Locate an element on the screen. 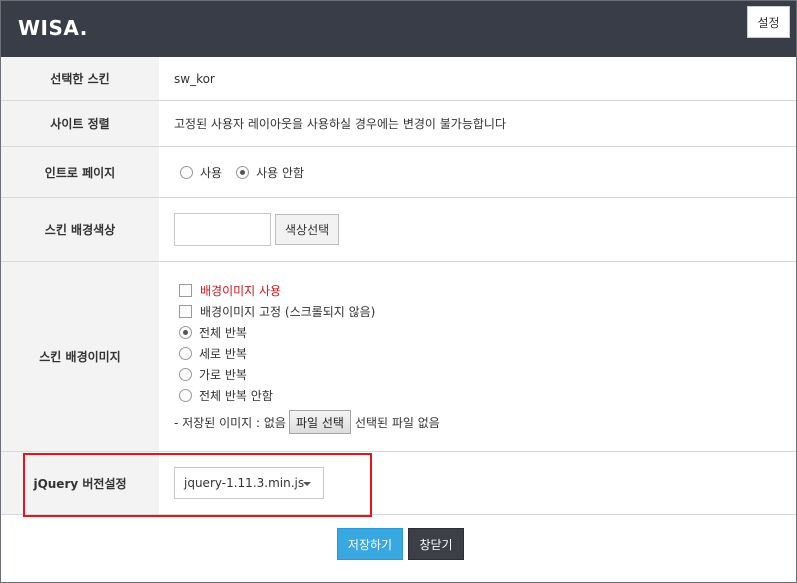 The image size is (797, 583). intro-option-none: 사용 안함 is located at coordinates (280, 172).